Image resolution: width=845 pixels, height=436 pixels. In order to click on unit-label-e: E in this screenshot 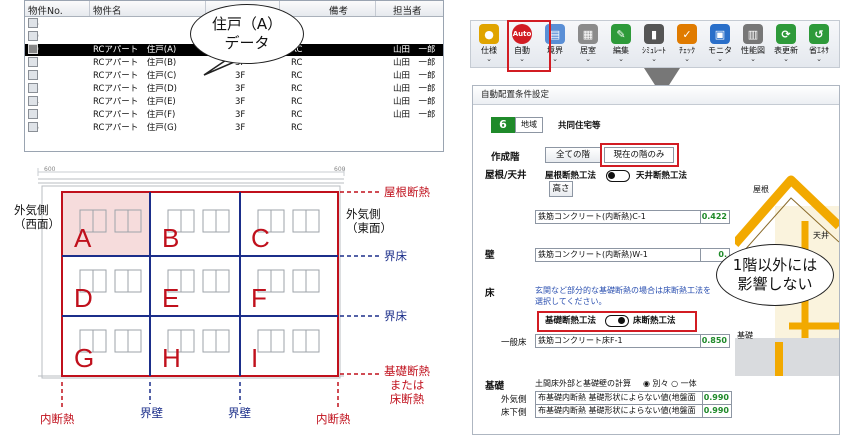, I will do `click(170, 298)`.